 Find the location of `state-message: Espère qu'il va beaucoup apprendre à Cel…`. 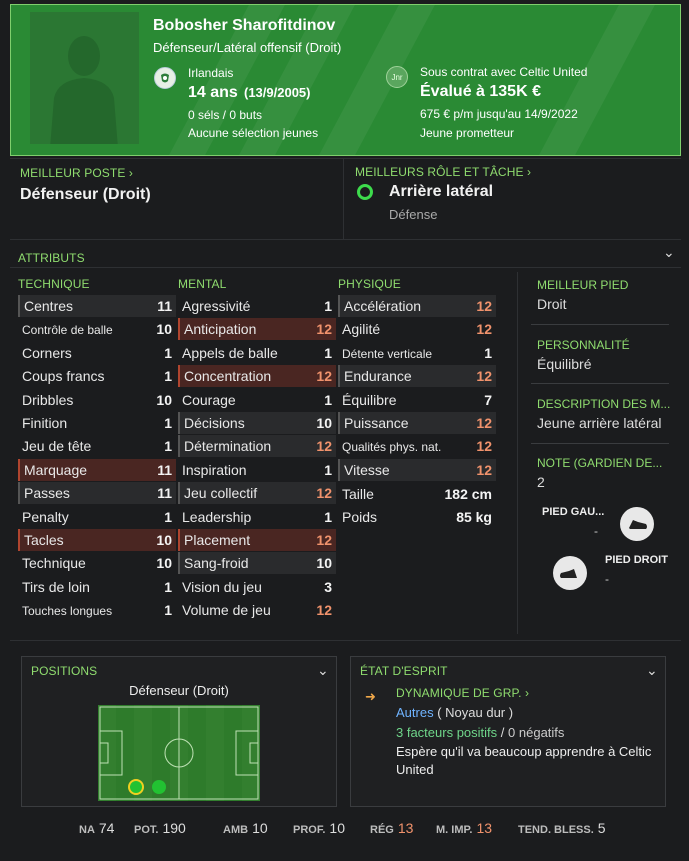

state-message: Espère qu'il va beaucoup apprendre à Cel… is located at coordinates (524, 760).